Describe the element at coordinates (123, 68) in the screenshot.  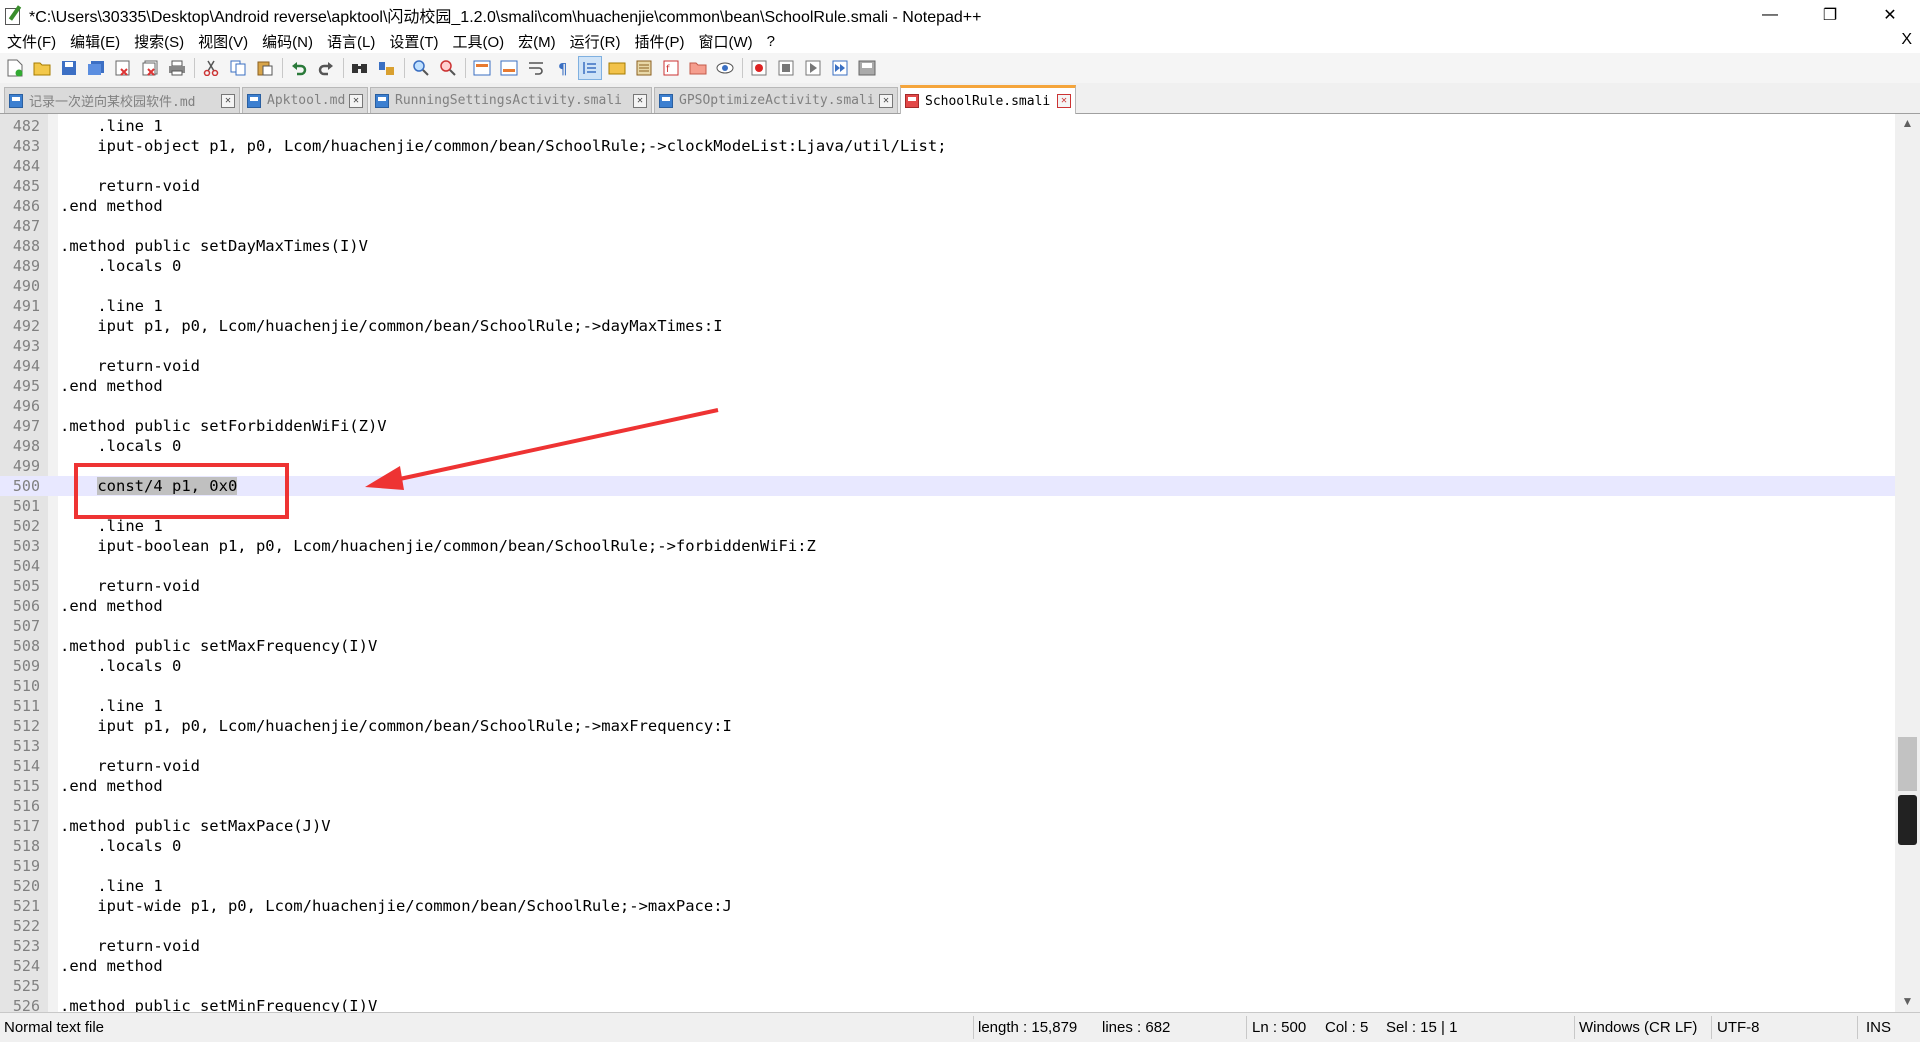
I see `close-file-icon` at that location.